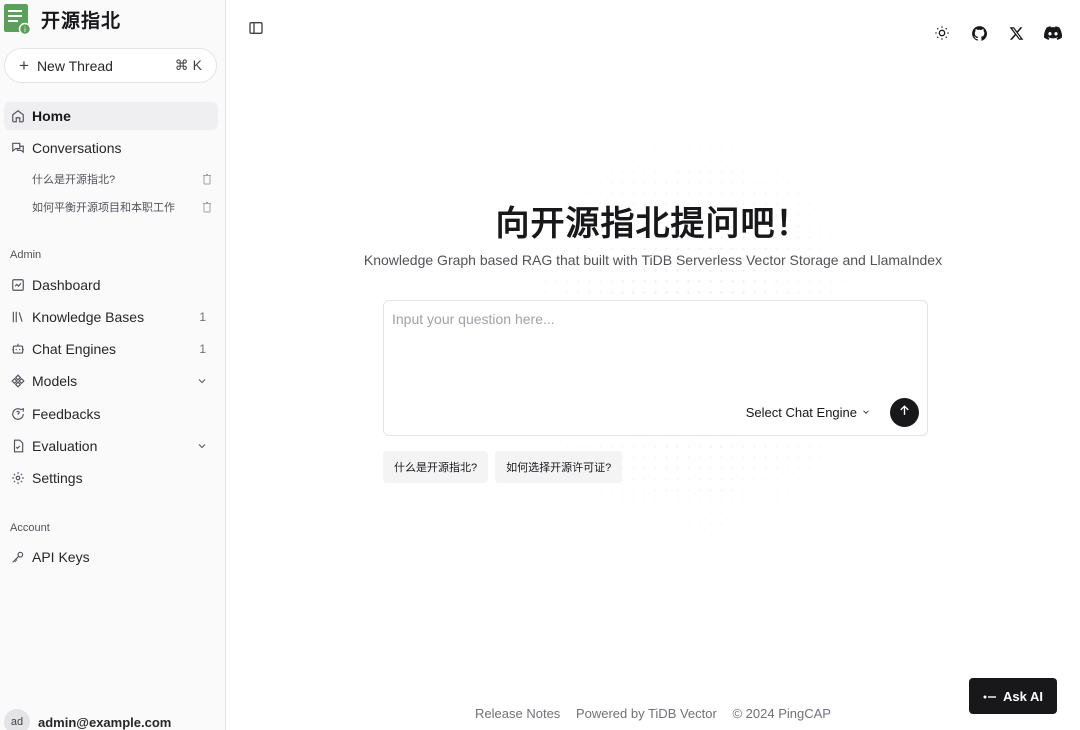 The width and height of the screenshot is (1080, 730). I want to click on plus-icon: +, so click(24, 65).